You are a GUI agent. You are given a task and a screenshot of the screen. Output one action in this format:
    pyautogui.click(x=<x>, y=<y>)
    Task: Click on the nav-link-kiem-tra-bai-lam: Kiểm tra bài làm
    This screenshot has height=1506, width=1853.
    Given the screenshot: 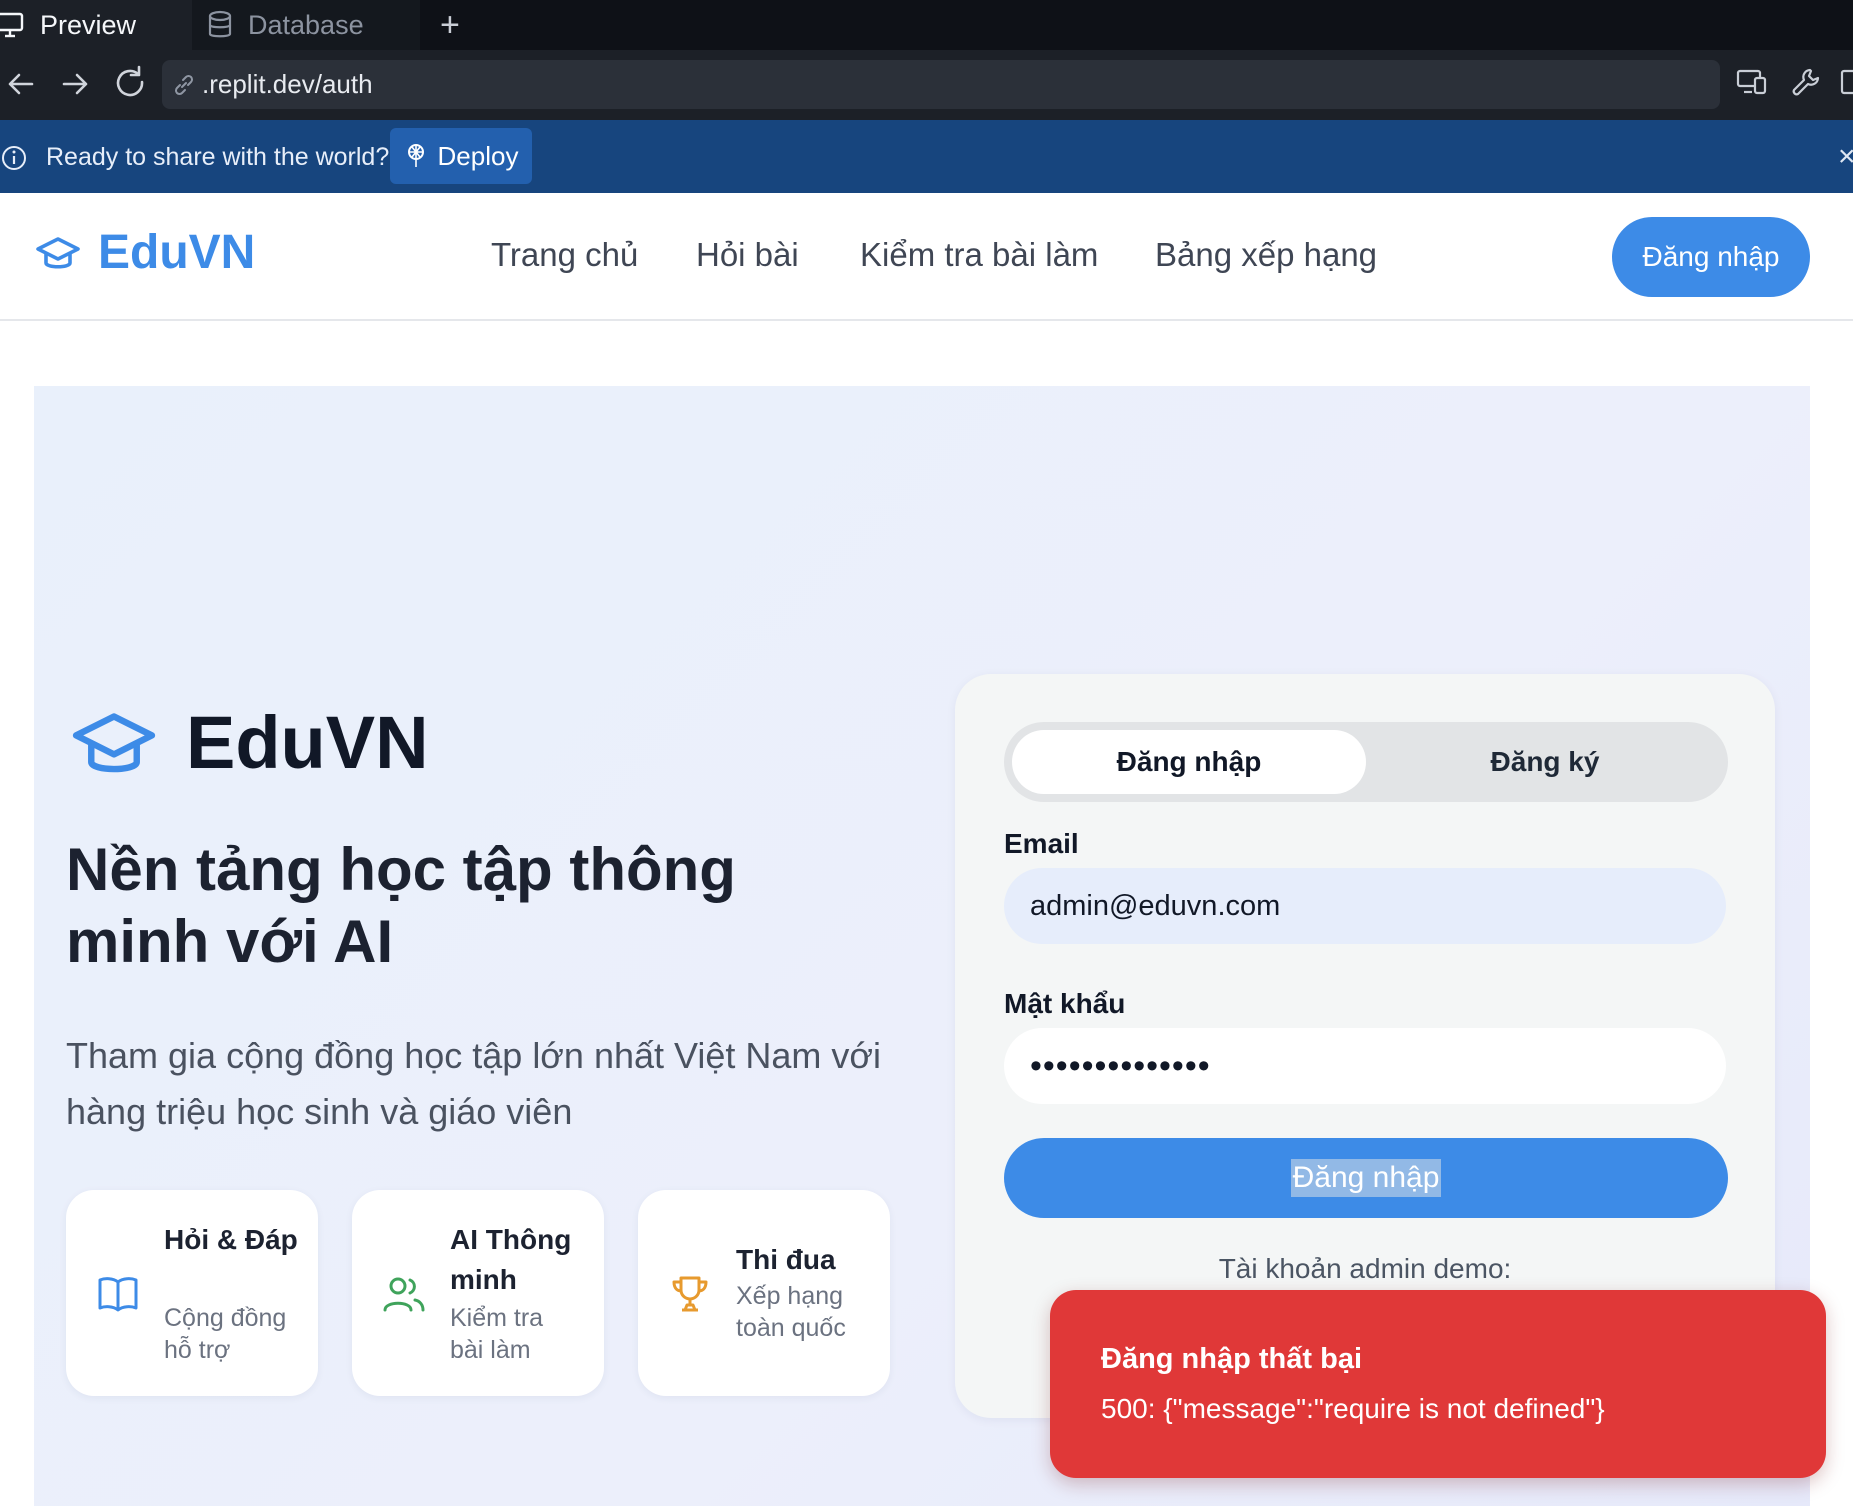 What is the action you would take?
    pyautogui.click(x=979, y=255)
    